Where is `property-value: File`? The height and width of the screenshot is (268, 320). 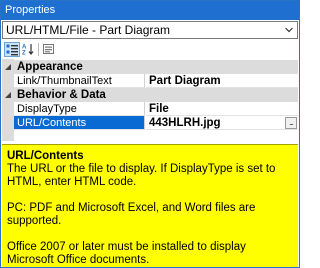
property-value: File is located at coordinates (222, 109).